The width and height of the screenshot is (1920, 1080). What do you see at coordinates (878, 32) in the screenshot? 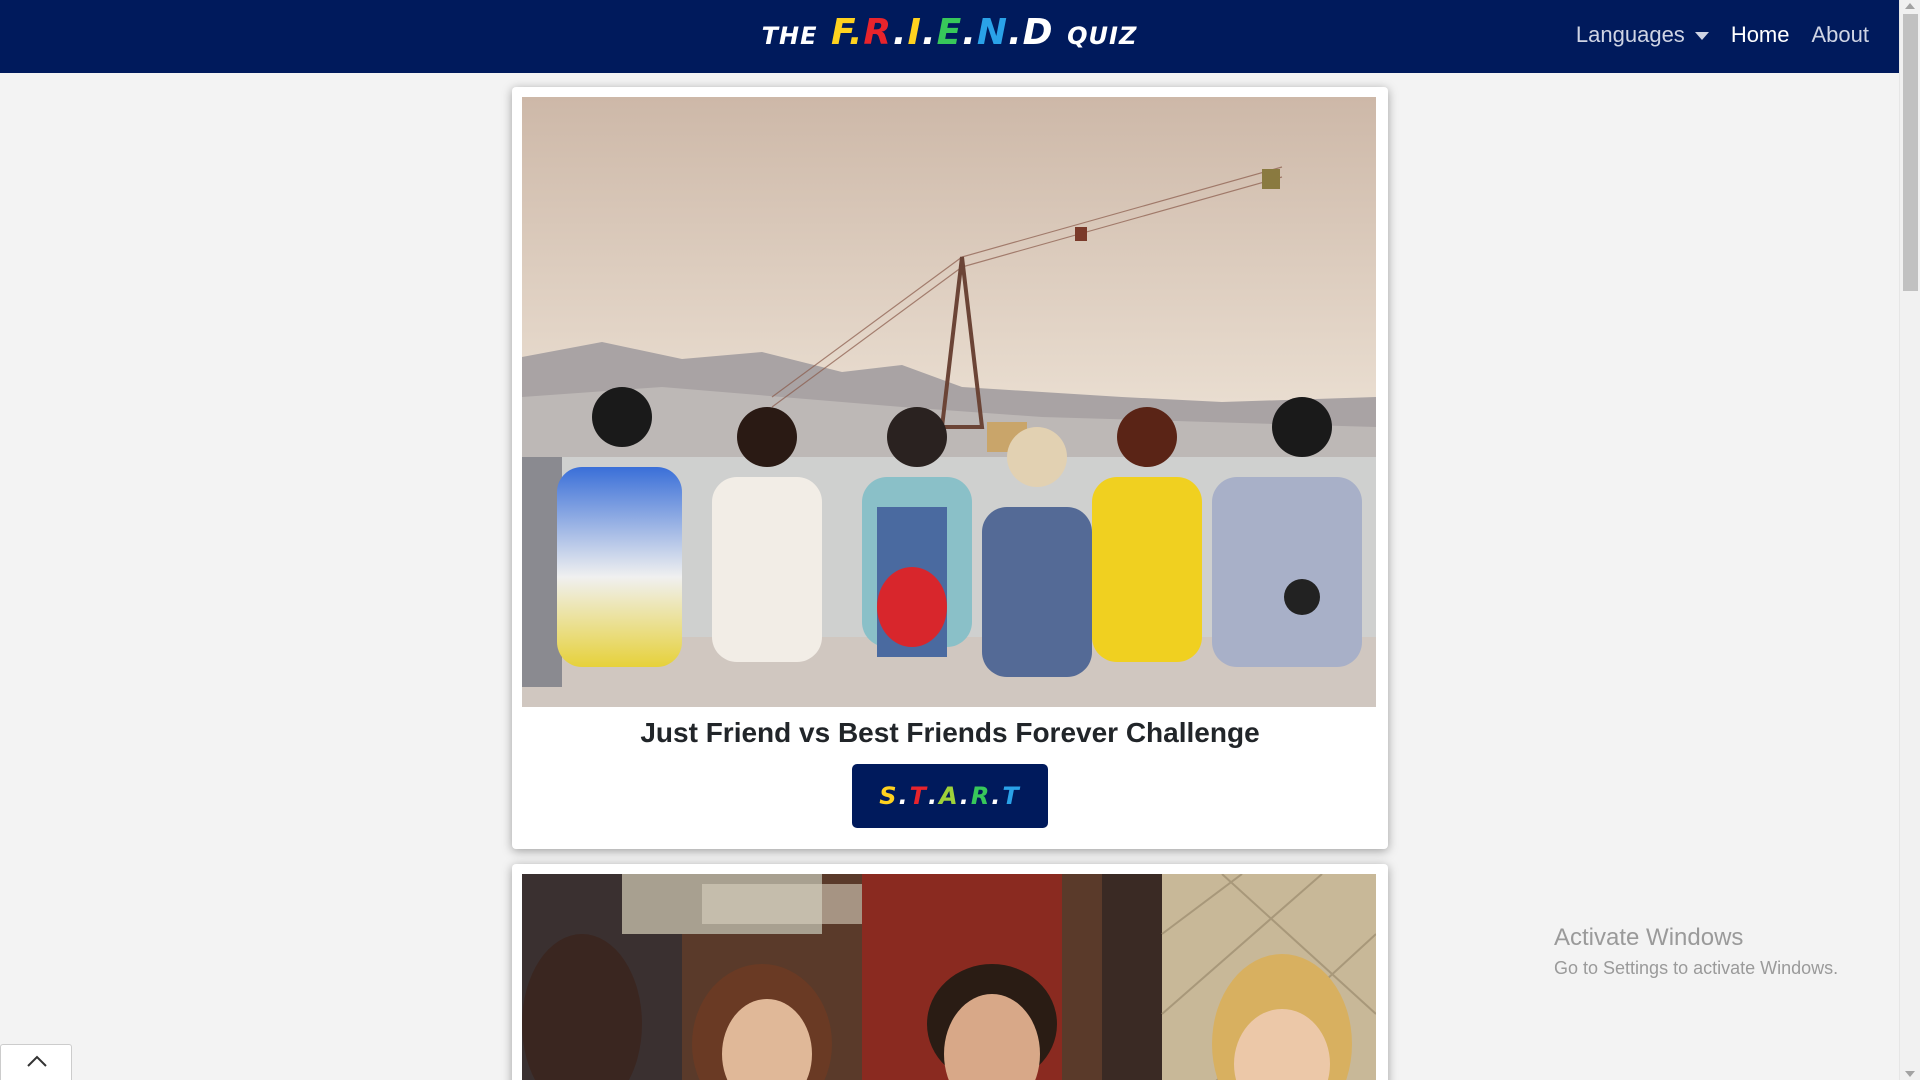
I see `brand-letter: R` at bounding box center [878, 32].